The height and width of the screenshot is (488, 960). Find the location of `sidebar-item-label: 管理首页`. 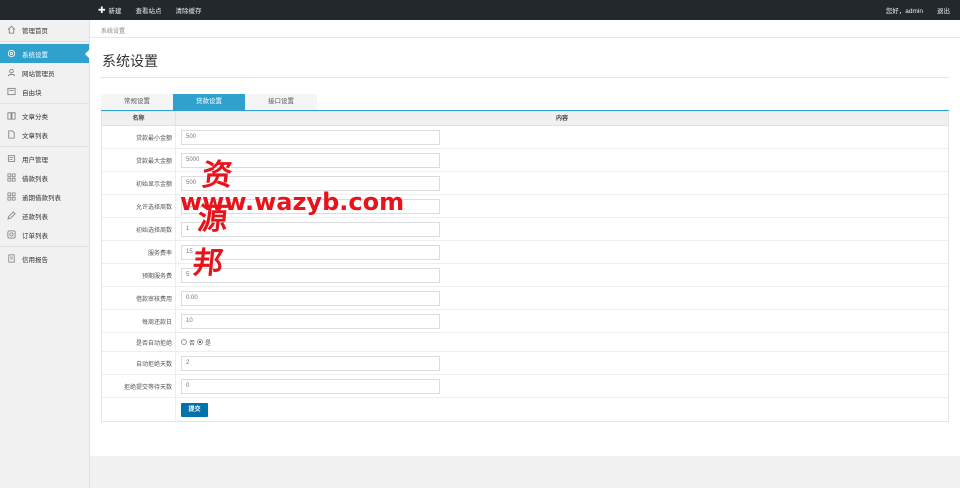

sidebar-item-label: 管理首页 is located at coordinates (35, 31).